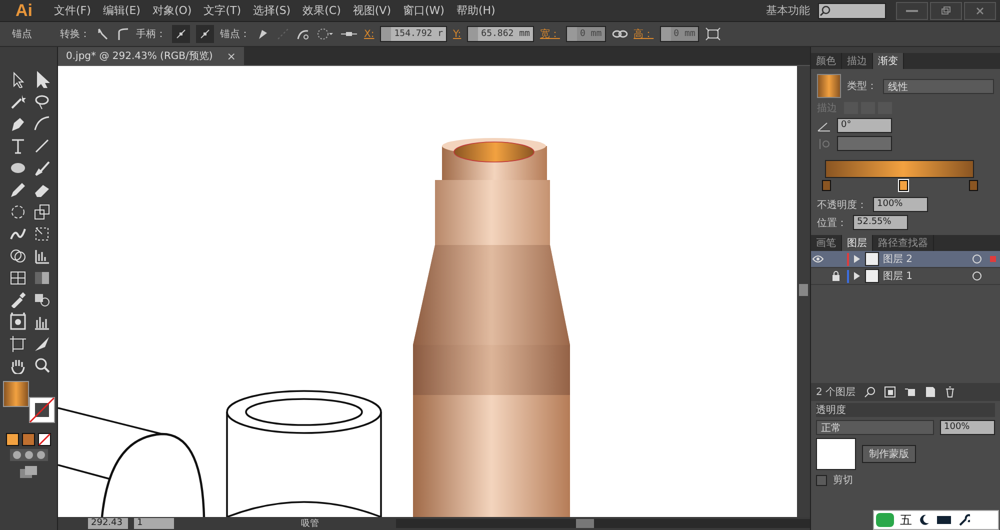  What do you see at coordinates (836, 392) in the screenshot?
I see `layer-count: 2 个图层` at bounding box center [836, 392].